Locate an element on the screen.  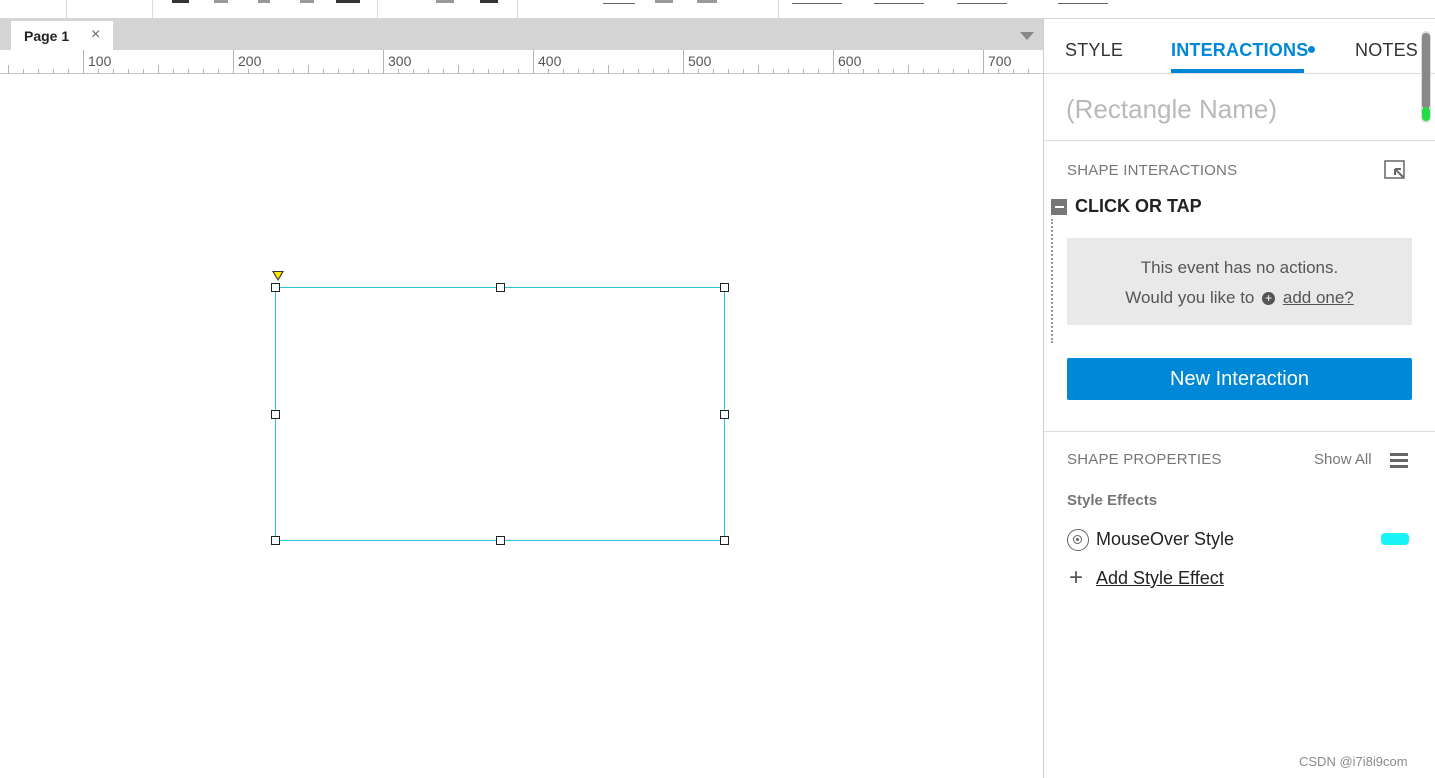
mouseover-color-swatch is located at coordinates (1395, 539).